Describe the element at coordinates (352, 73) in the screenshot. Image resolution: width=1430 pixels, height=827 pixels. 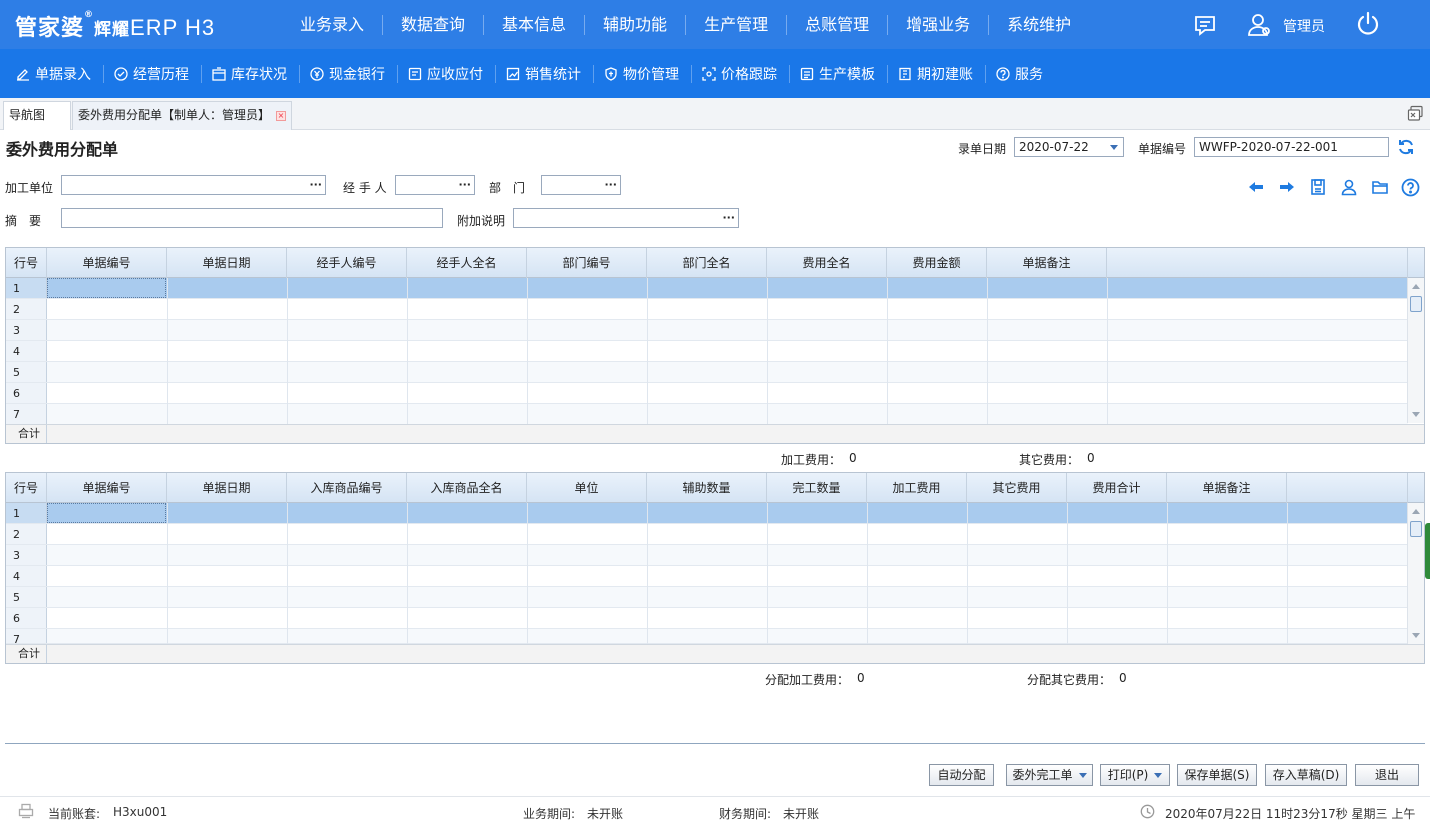
I see `quick-item-cash-bank: 现金银行` at that location.